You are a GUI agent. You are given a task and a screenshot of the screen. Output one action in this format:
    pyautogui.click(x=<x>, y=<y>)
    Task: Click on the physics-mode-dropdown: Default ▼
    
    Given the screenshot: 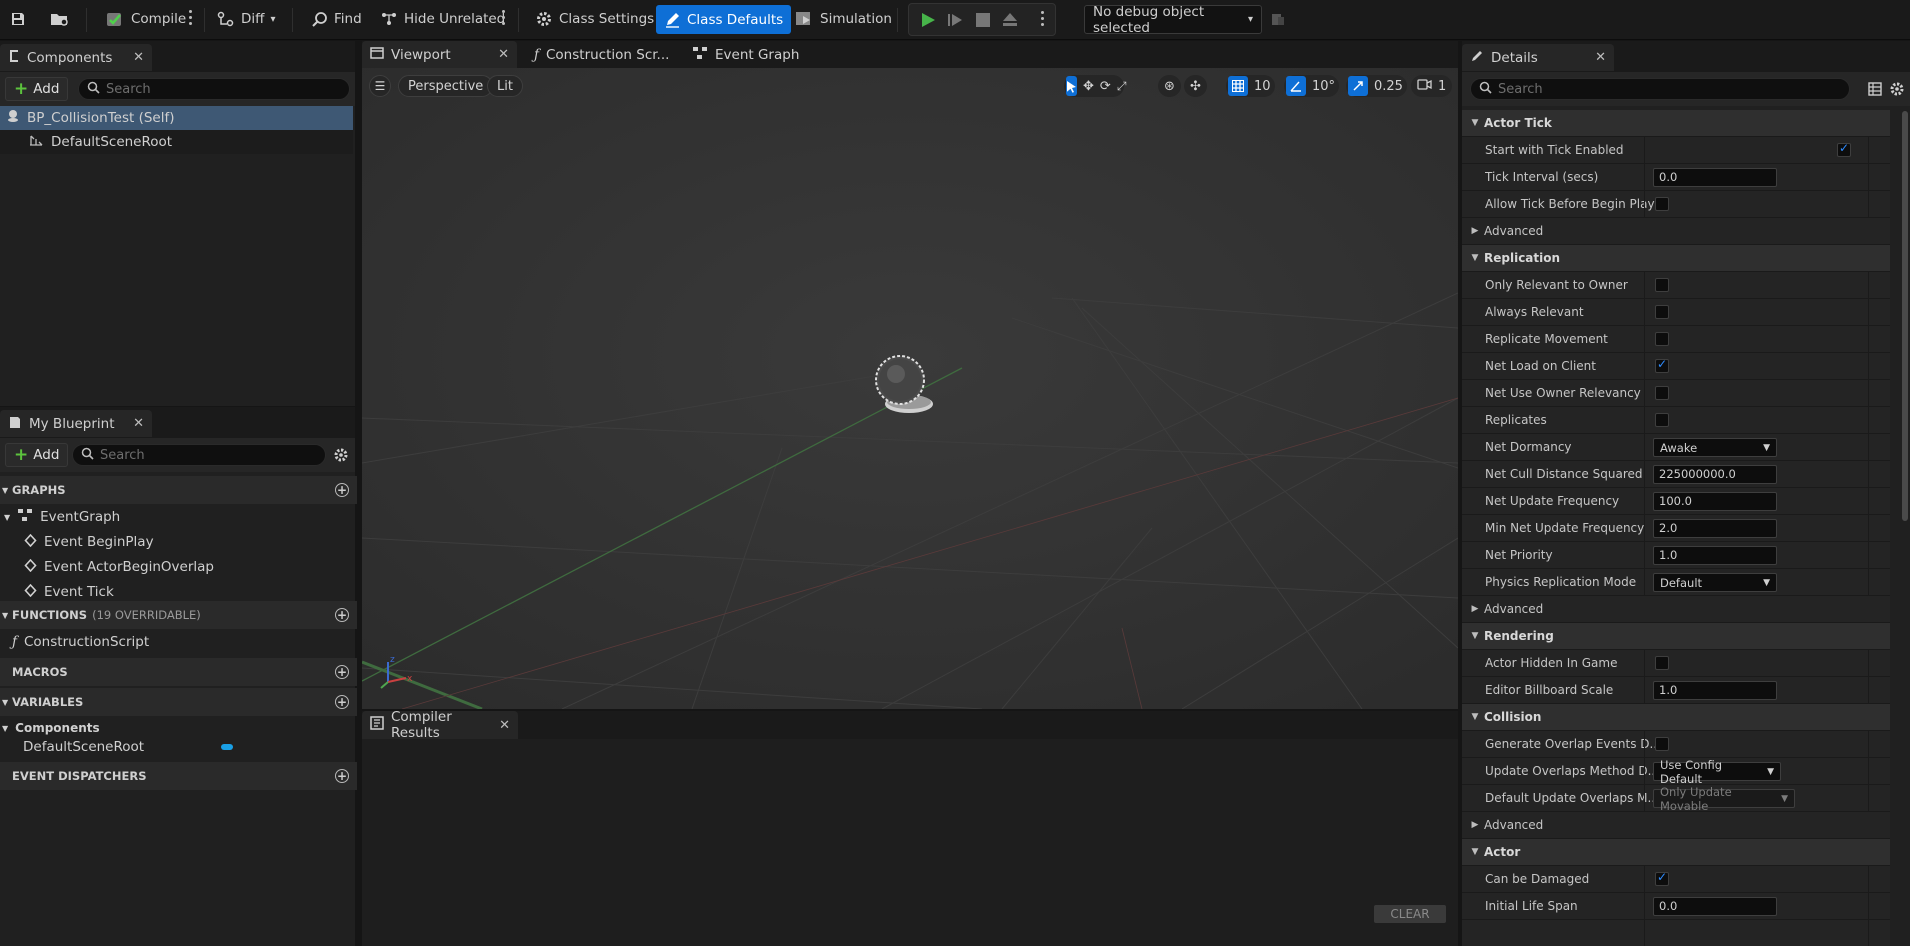 What is the action you would take?
    pyautogui.click(x=1715, y=582)
    